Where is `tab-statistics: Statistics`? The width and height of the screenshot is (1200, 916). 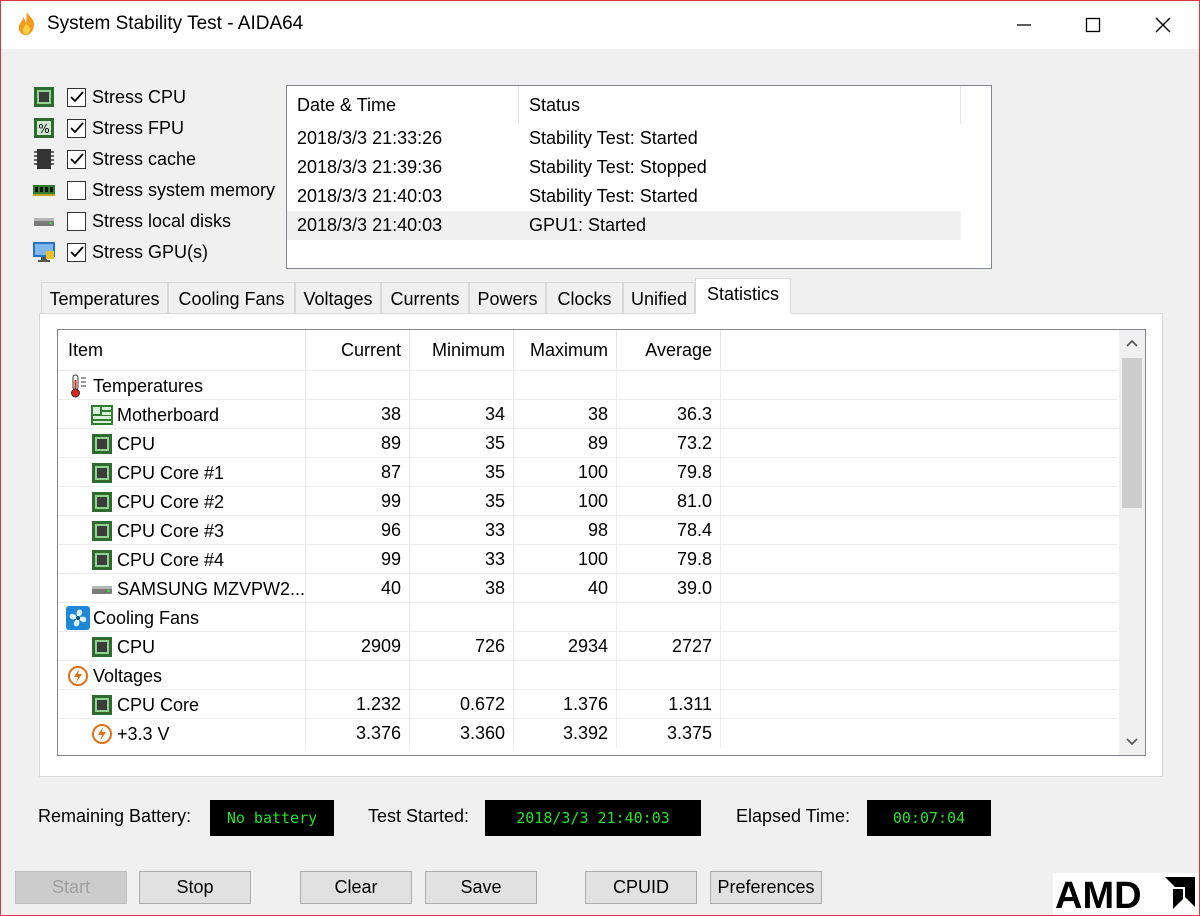
tab-statistics: Statistics is located at coordinates (743, 296).